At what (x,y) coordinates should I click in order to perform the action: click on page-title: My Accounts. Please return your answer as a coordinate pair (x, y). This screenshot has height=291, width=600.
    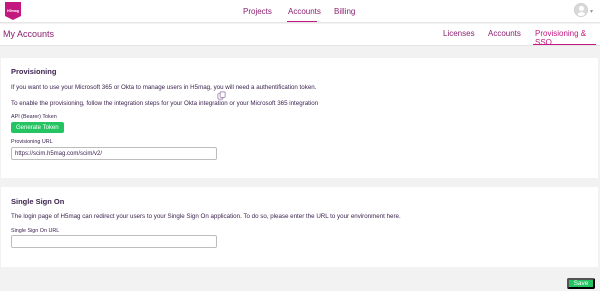
    Looking at the image, I should click on (29, 34).